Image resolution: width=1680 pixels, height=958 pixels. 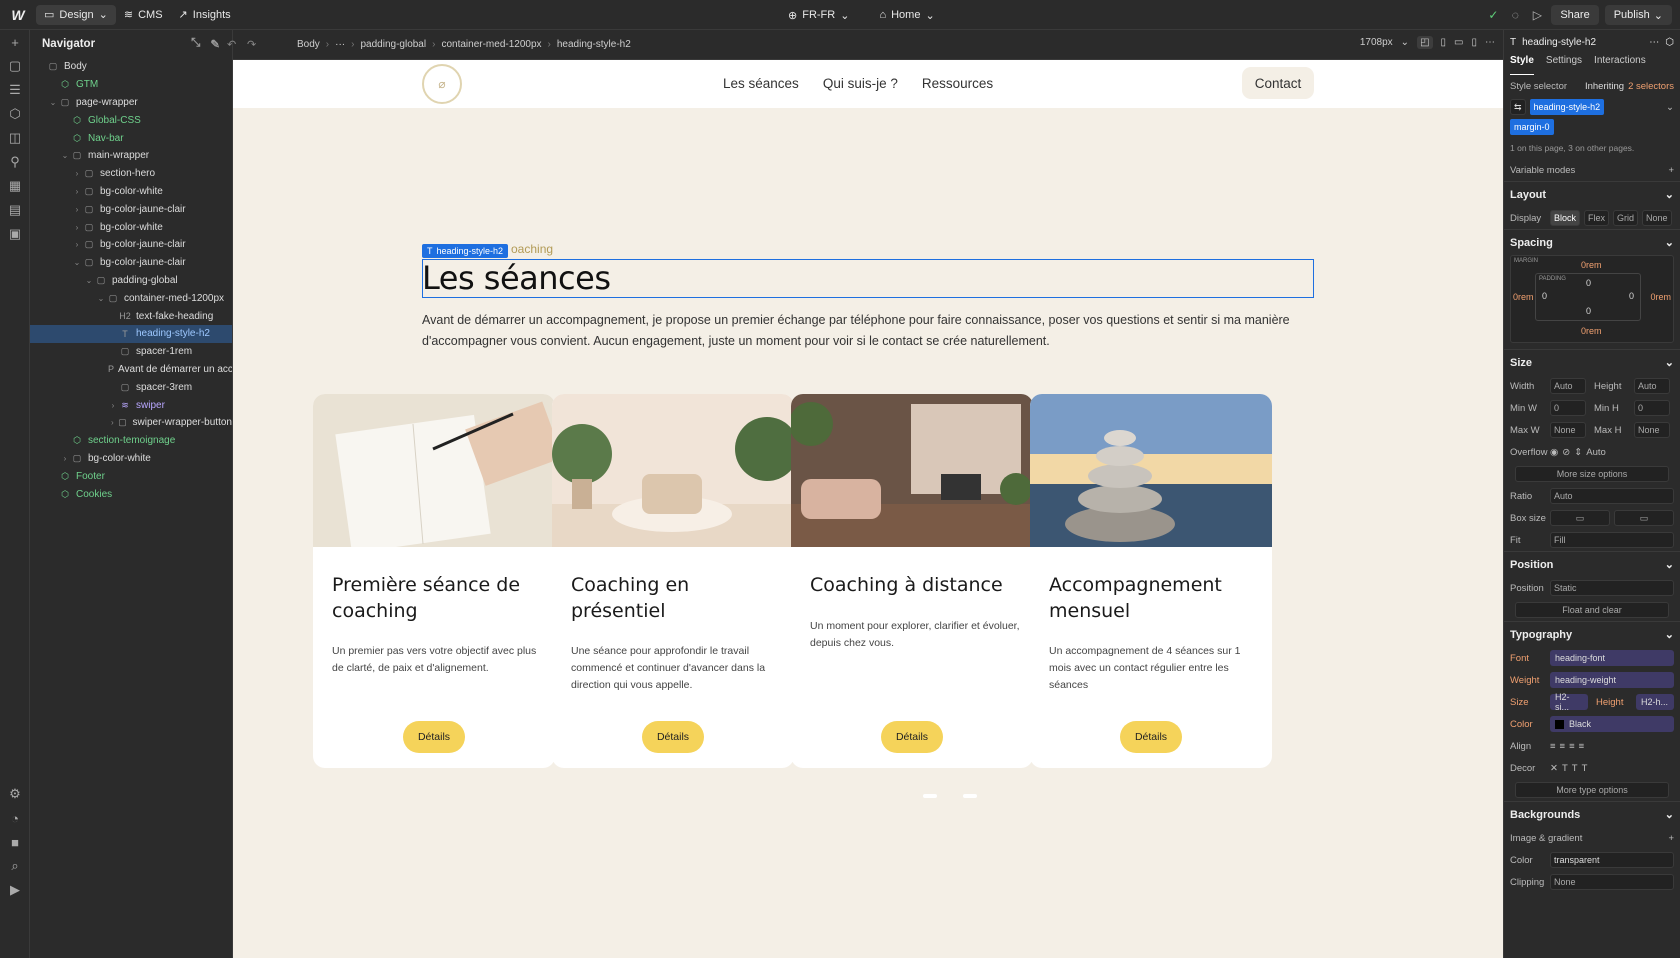 What do you see at coordinates (15, 794) in the screenshot?
I see `settings-icon: ⚙` at bounding box center [15, 794].